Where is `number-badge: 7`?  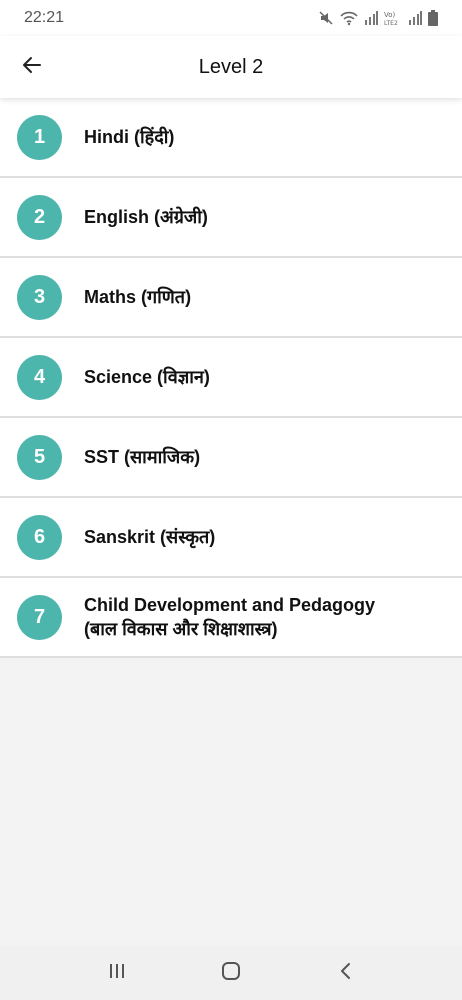
number-badge: 7 is located at coordinates (39, 617).